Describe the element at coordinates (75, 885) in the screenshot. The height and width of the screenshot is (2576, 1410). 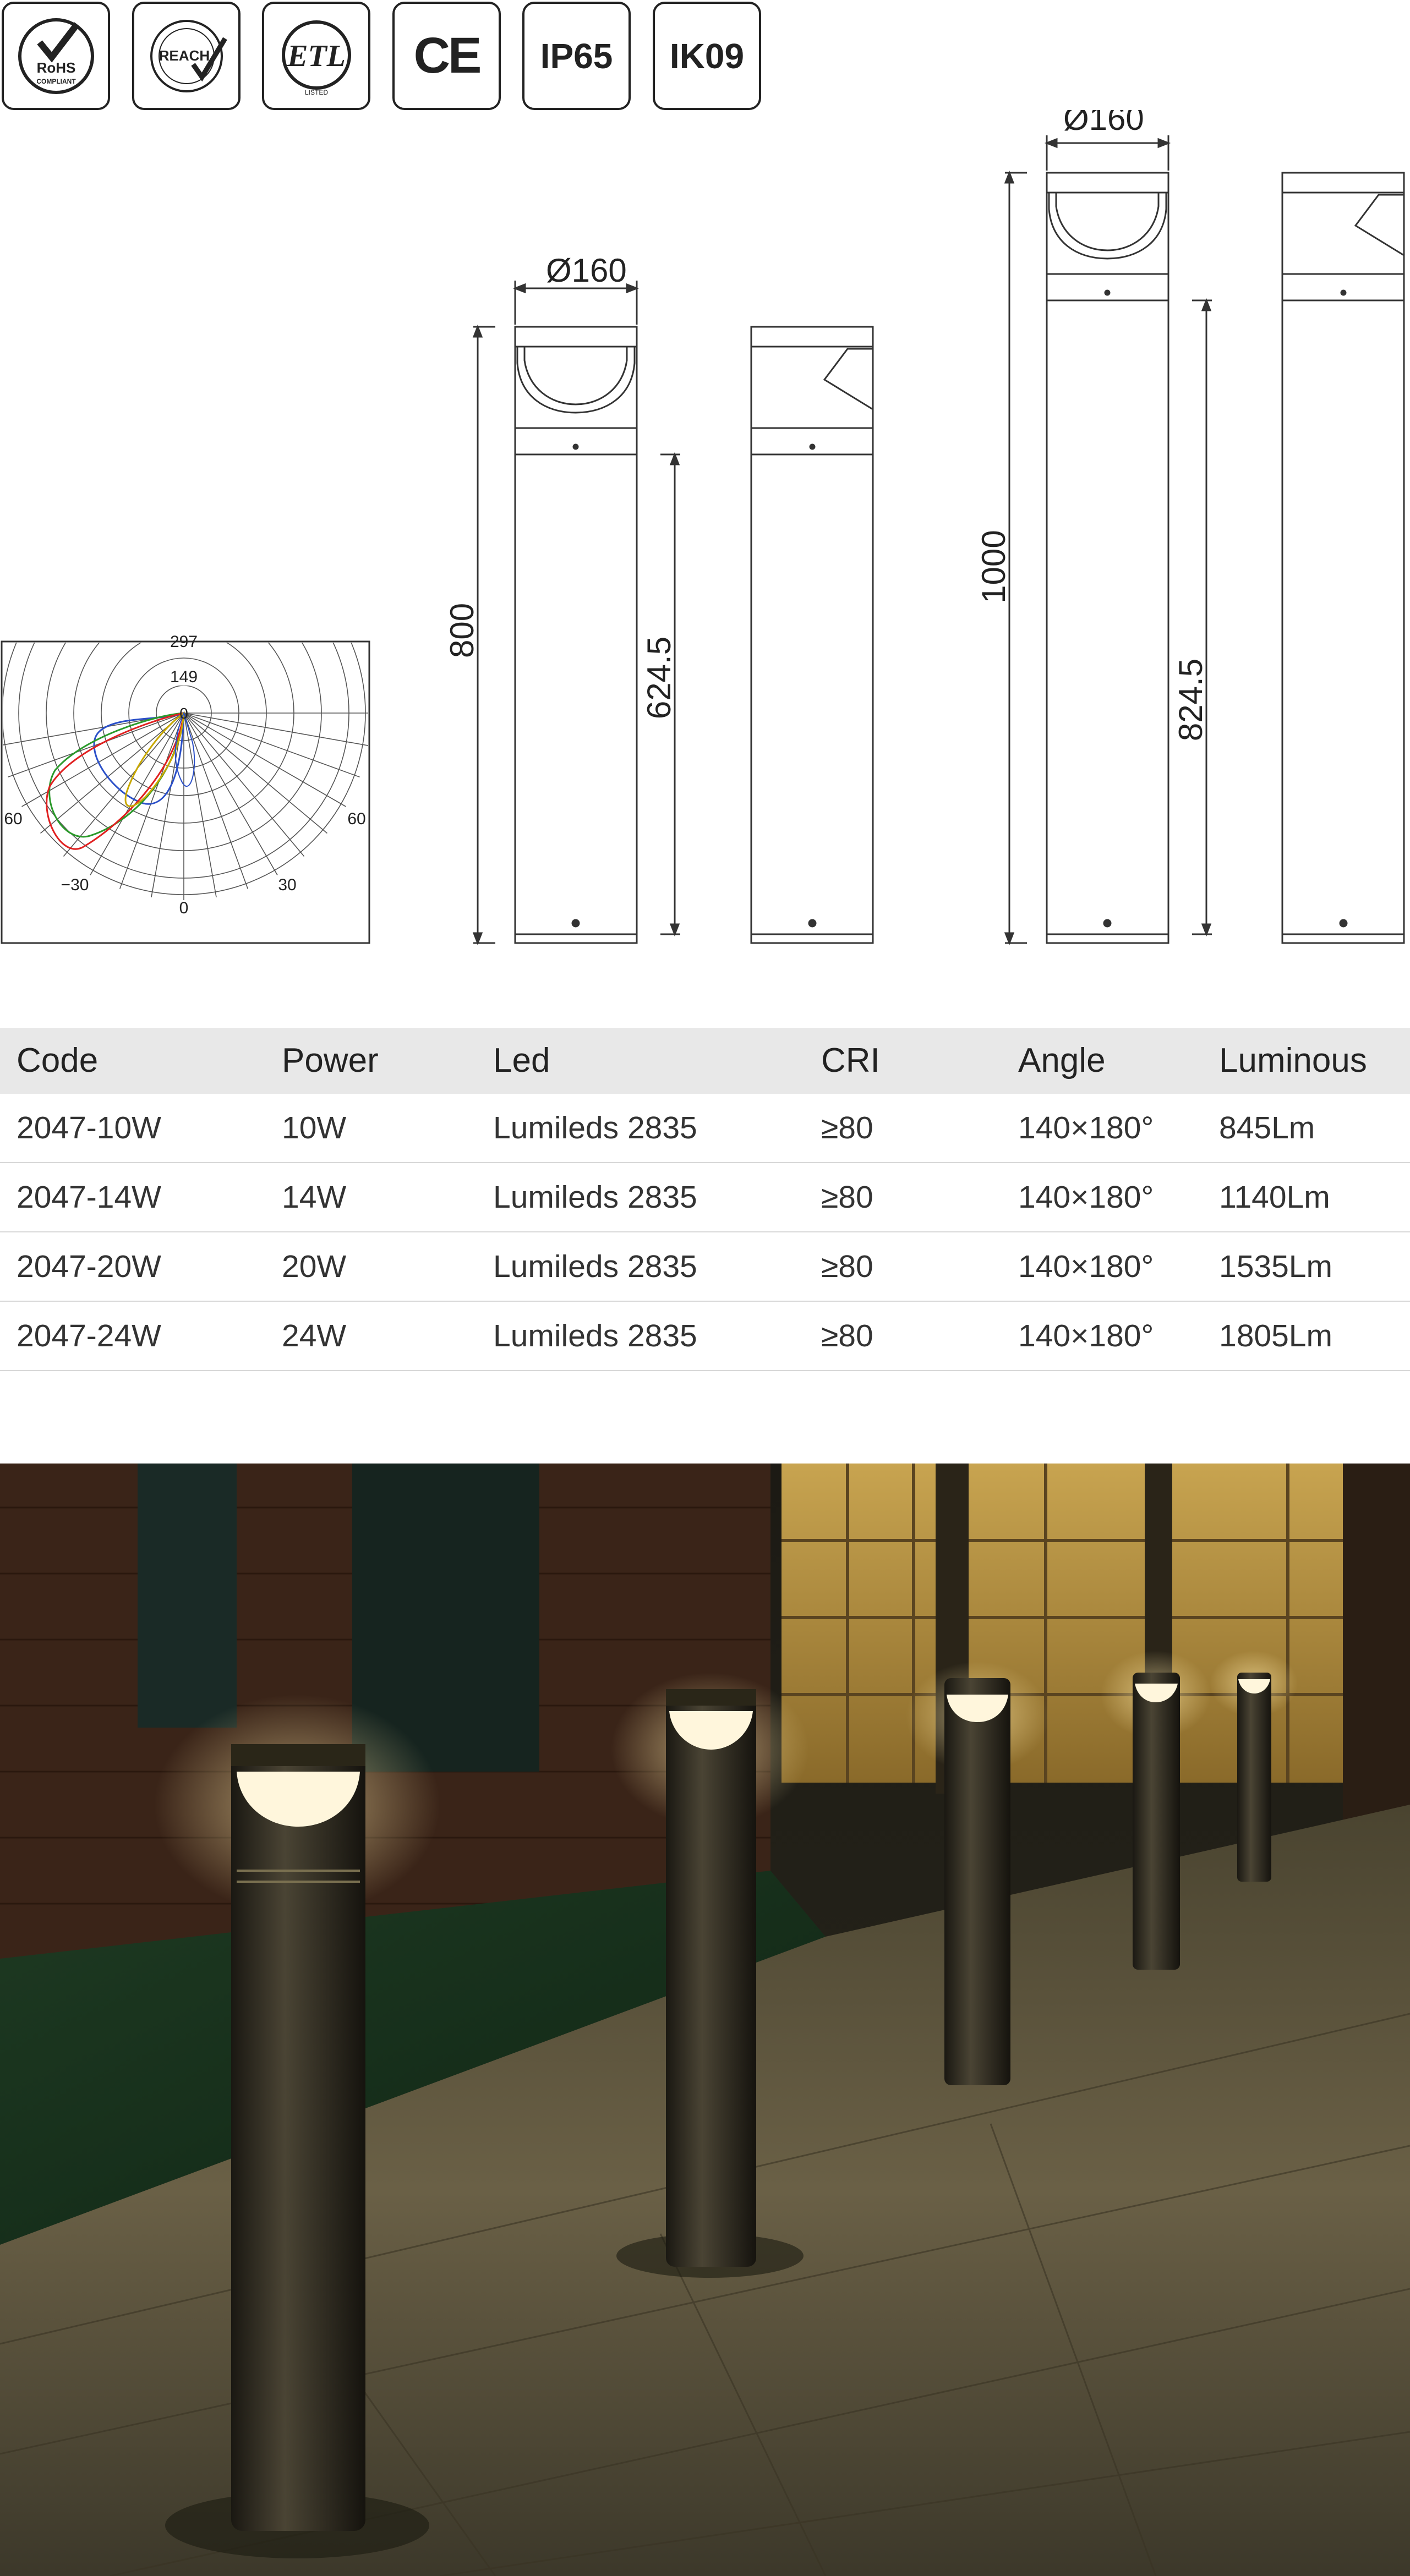
I see `polar-angle-bottom-left: −30` at that location.